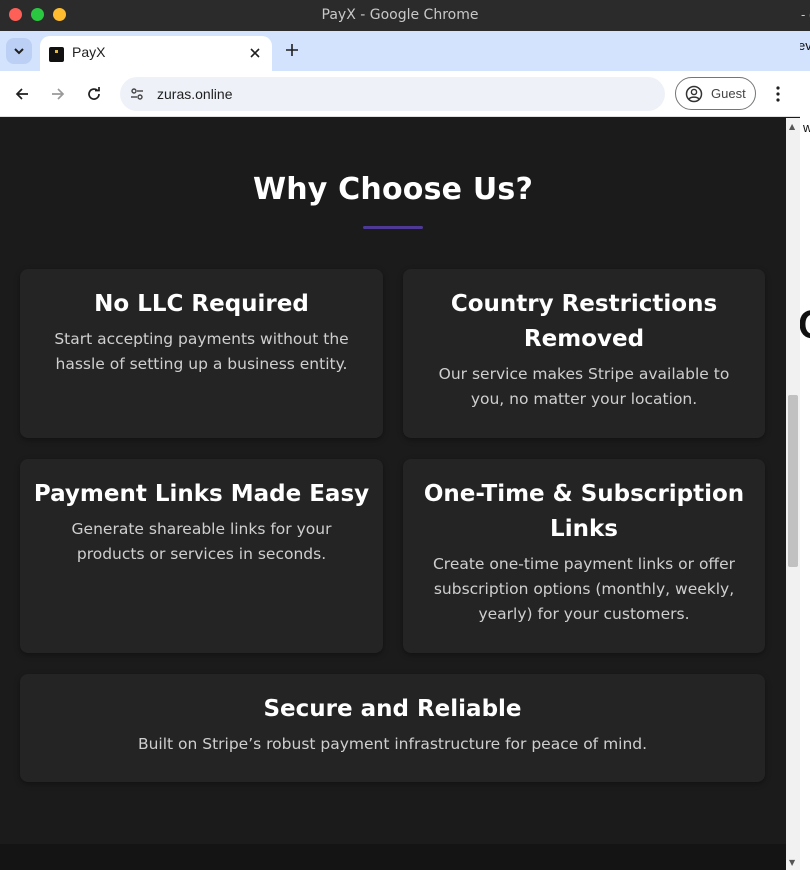 Image resolution: width=810 pixels, height=870 pixels. I want to click on tune-icon, so click(137, 94).